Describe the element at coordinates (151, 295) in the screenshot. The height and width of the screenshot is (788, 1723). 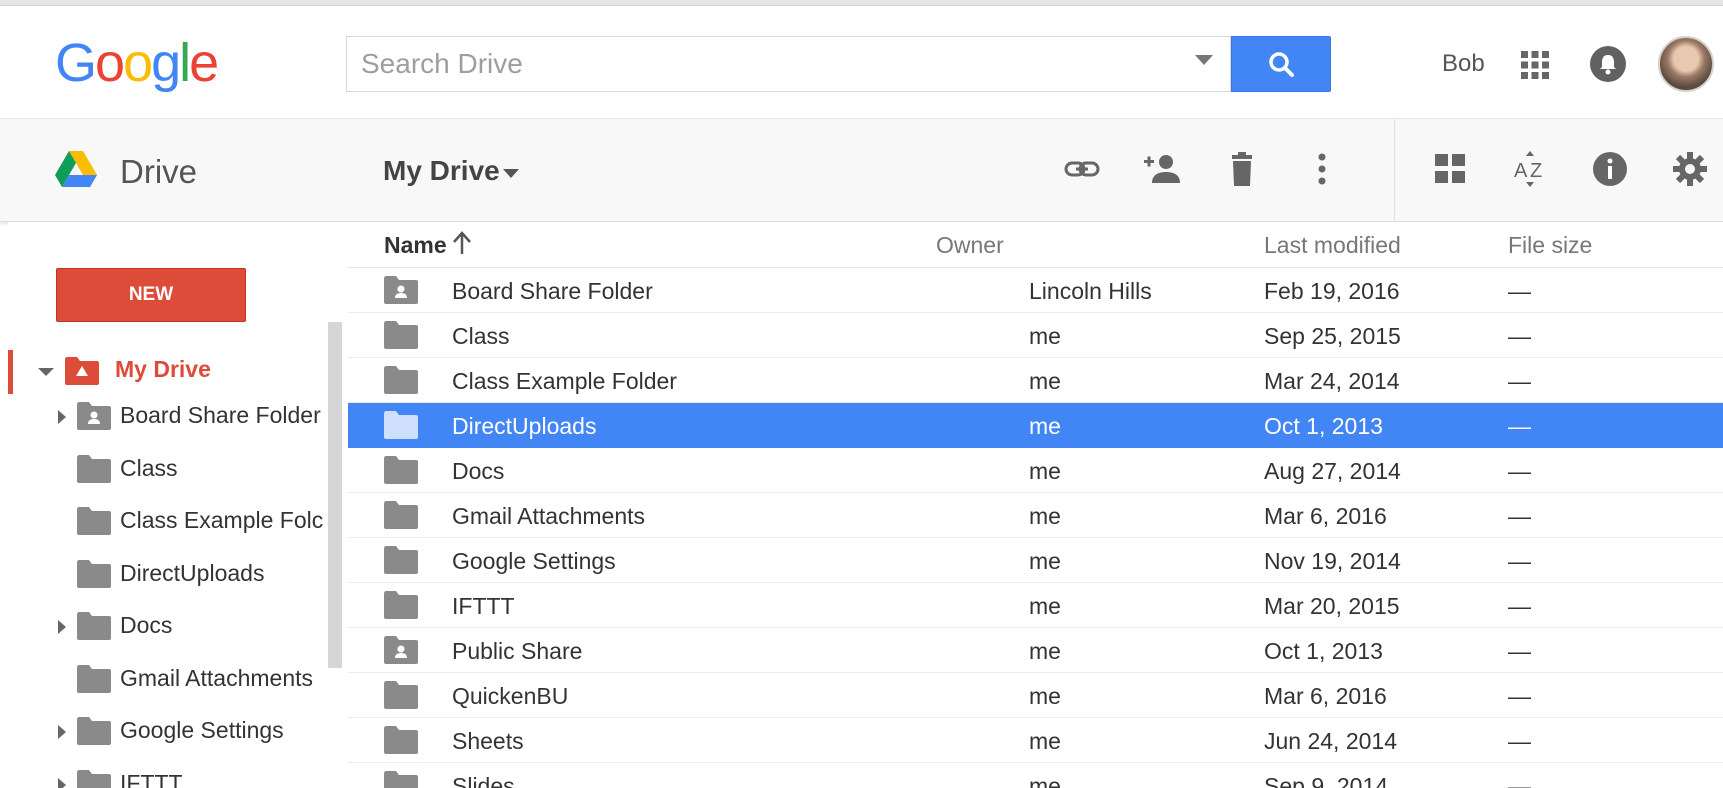
I see `new-button: NEW` at that location.